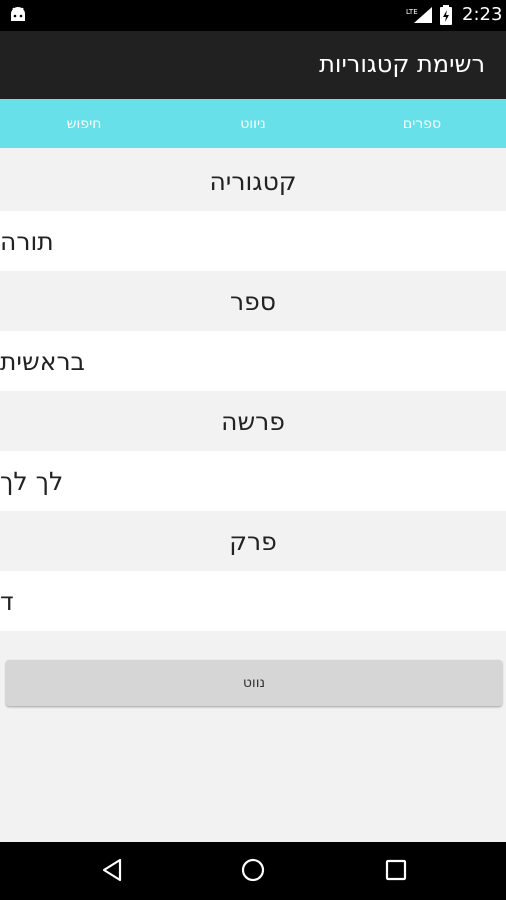  What do you see at coordinates (112, 872) in the screenshot?
I see `back-icon` at bounding box center [112, 872].